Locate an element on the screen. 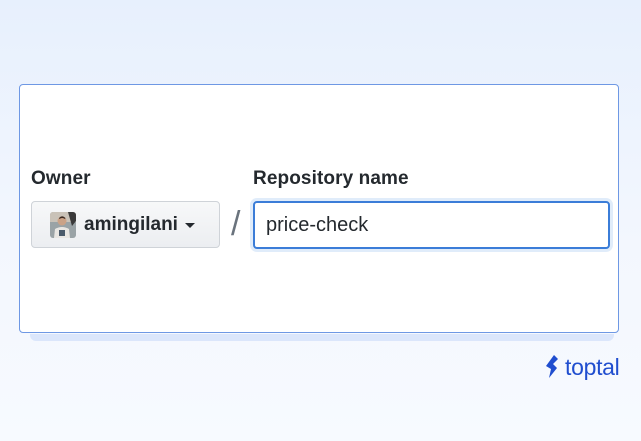 The image size is (641, 441). owner-username: amingilani is located at coordinates (131, 224).